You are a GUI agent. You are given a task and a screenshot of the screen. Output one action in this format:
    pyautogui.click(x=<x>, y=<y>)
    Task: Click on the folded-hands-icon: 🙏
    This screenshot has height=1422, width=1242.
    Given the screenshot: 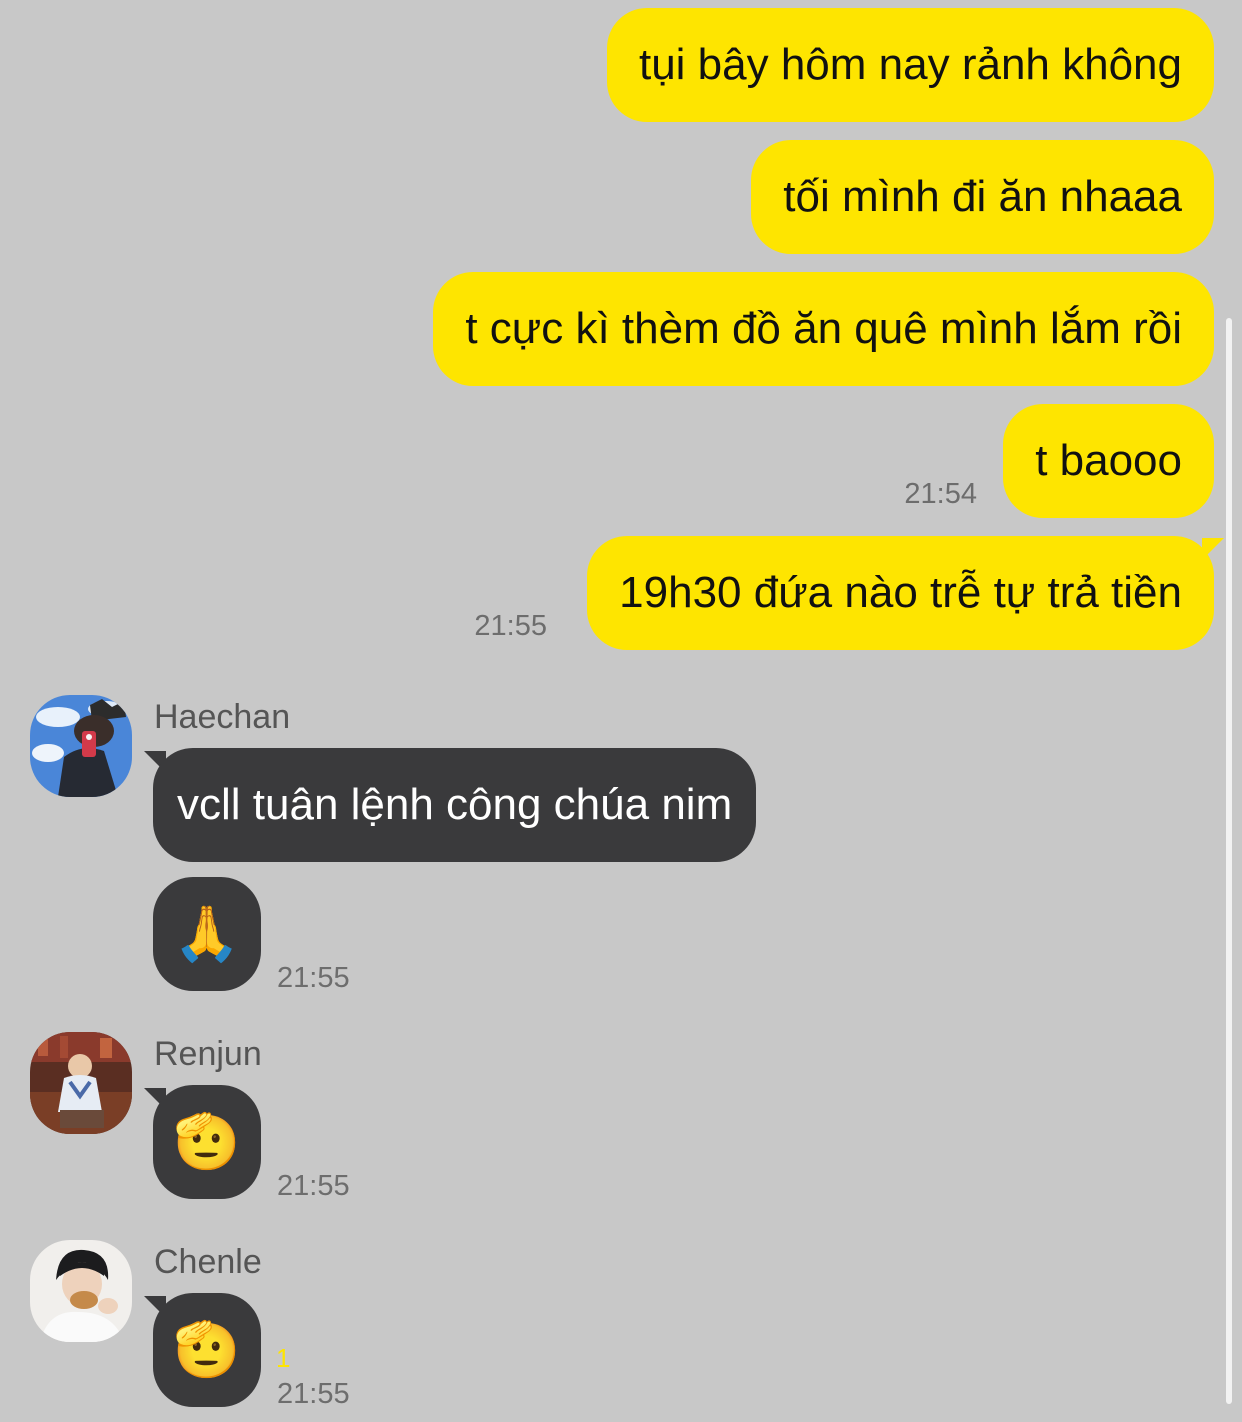 What is the action you would take?
    pyautogui.click(x=207, y=934)
    